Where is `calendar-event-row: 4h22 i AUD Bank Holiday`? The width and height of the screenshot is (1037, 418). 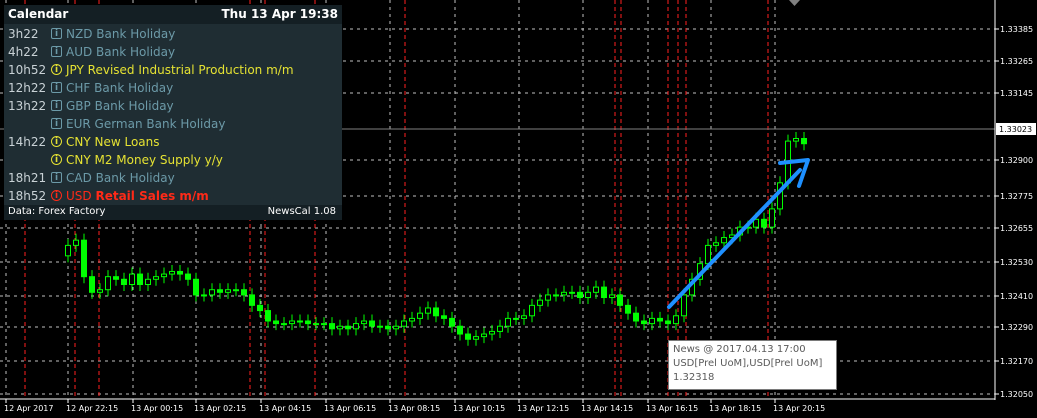 calendar-event-row: 4h22 i AUD Bank Holiday is located at coordinates (173, 52).